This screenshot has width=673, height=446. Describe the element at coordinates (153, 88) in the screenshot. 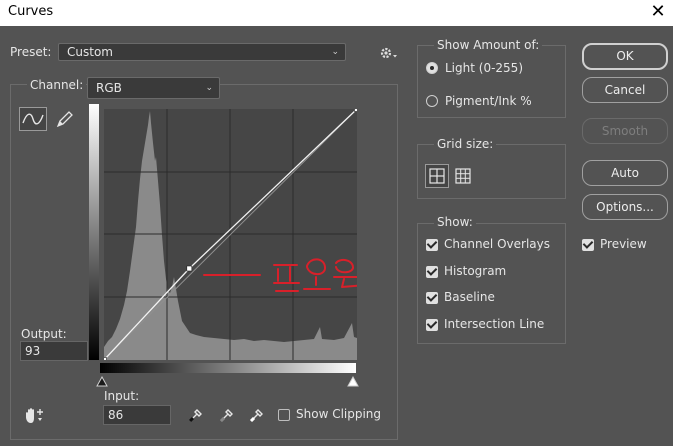

I see `channel-dropdown: RGB ⌄` at that location.